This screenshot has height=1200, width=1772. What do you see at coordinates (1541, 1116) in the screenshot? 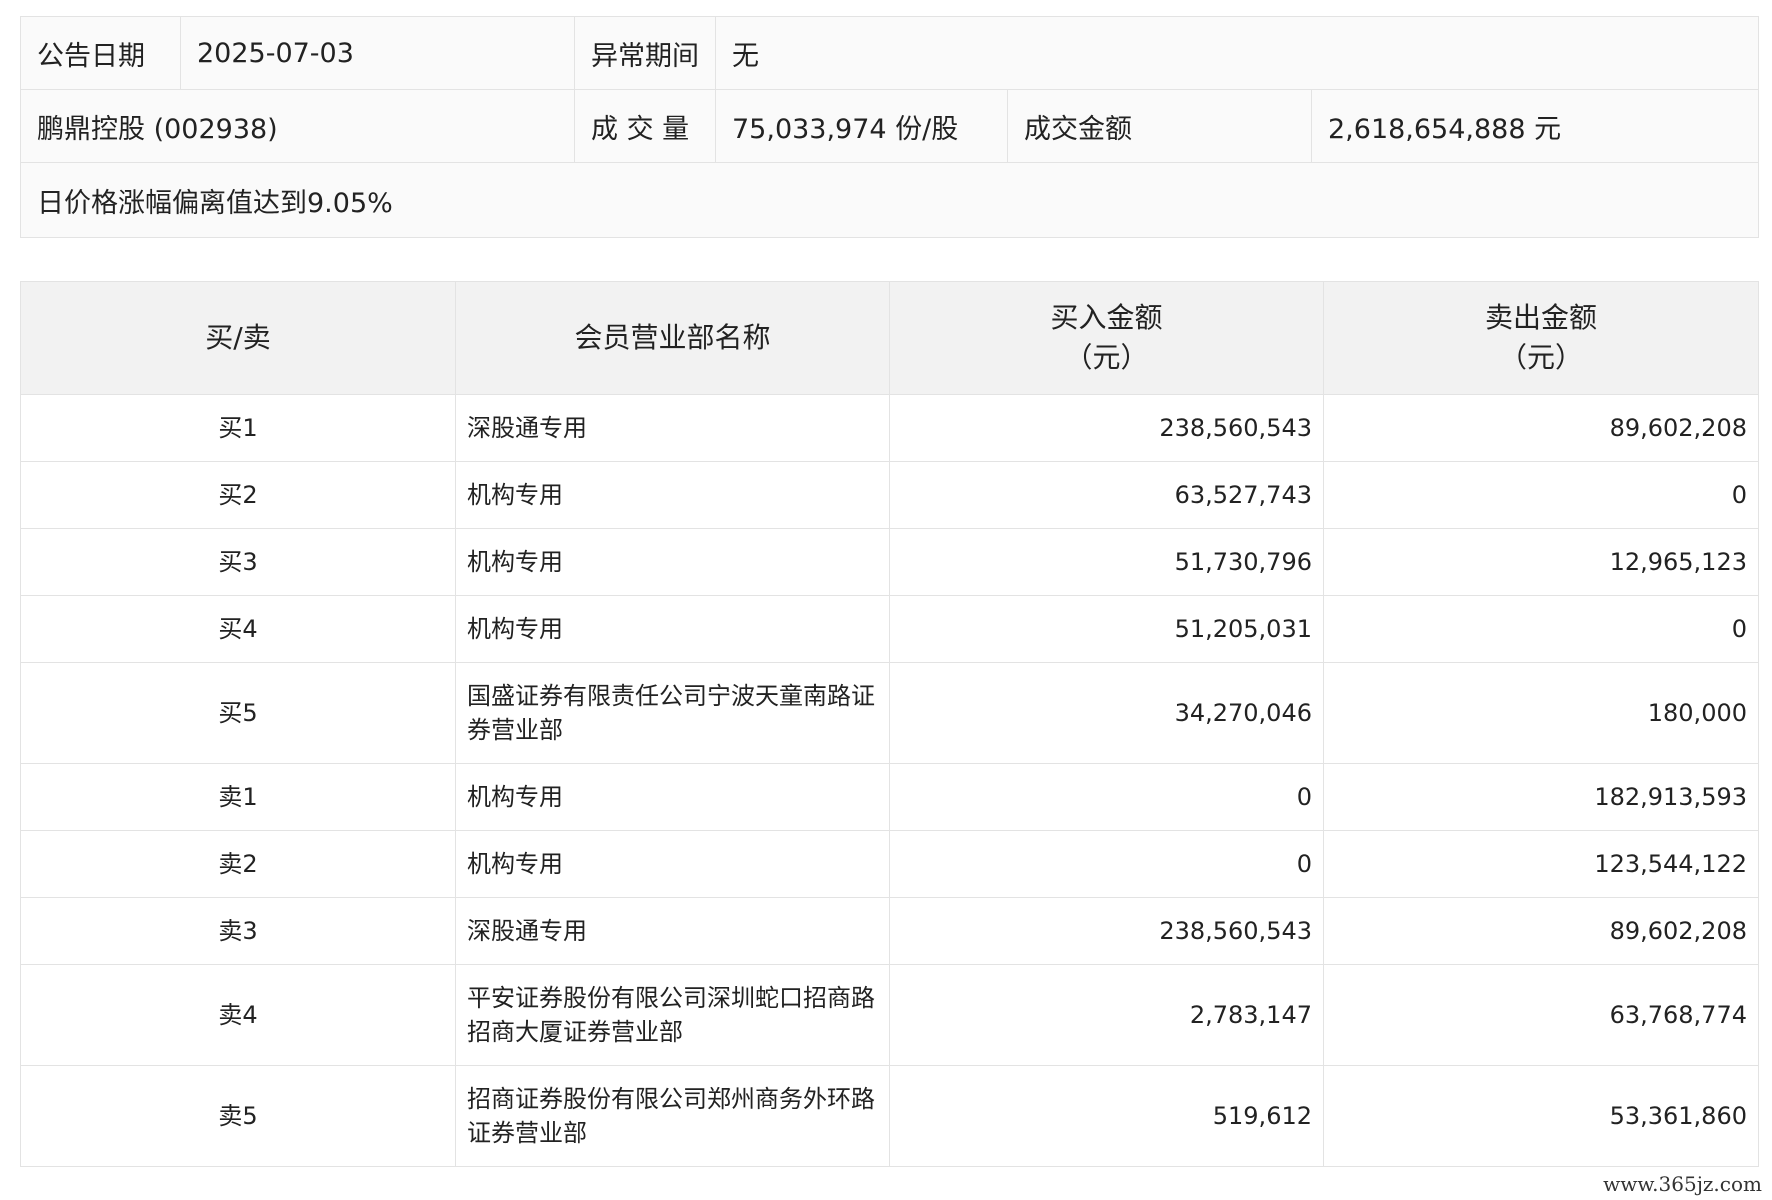
I see `row-sell-amount: 53,361,860` at bounding box center [1541, 1116].